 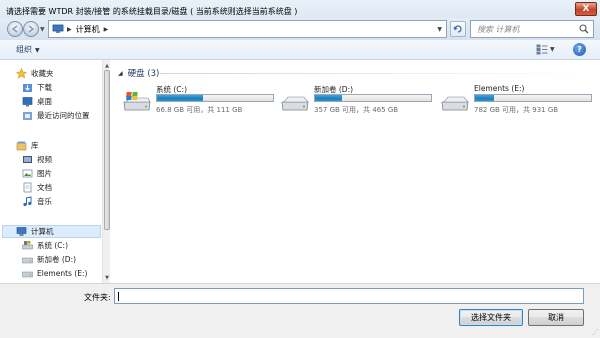 I want to click on nav-item-label: 下载, so click(x=44, y=87).